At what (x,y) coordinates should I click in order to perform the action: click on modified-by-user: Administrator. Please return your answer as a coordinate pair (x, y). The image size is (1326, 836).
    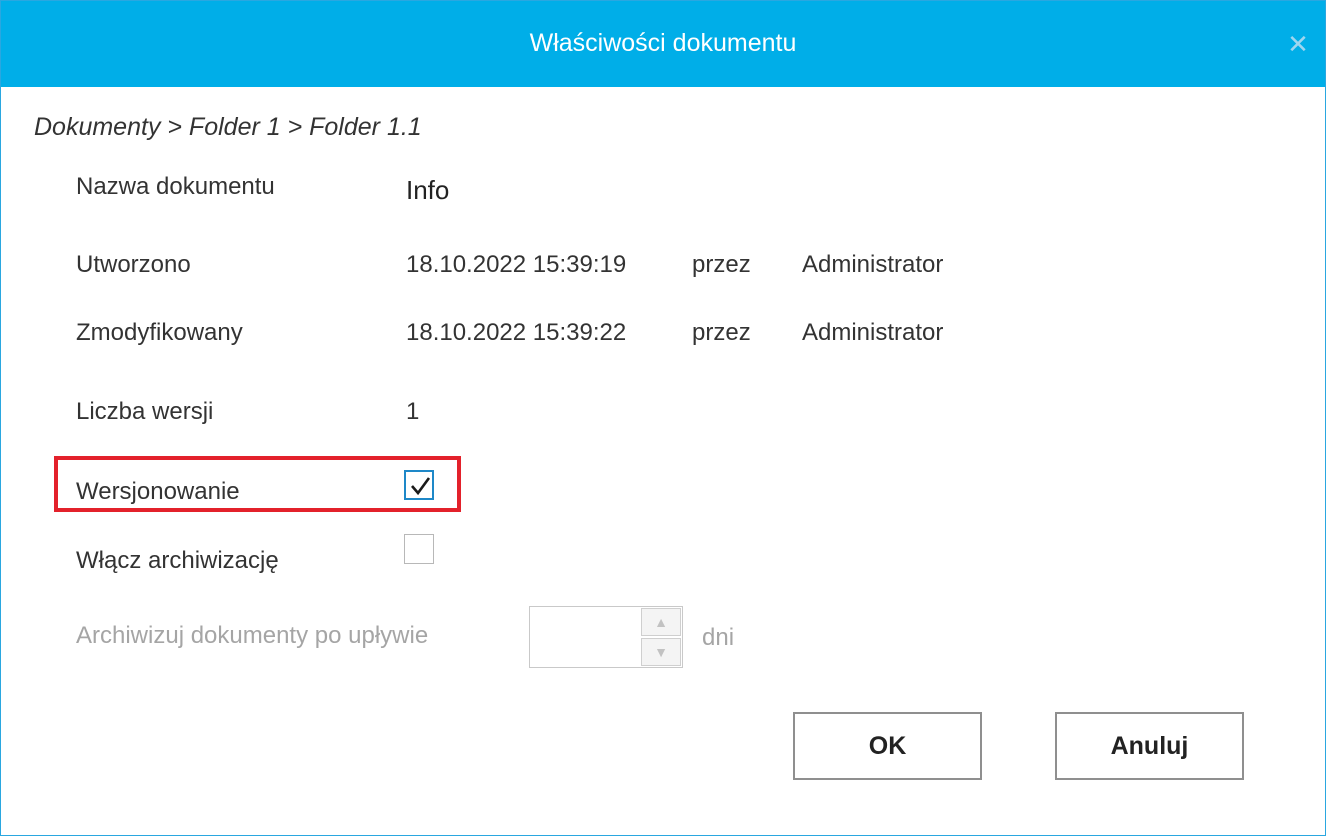
    Looking at the image, I should click on (873, 332).